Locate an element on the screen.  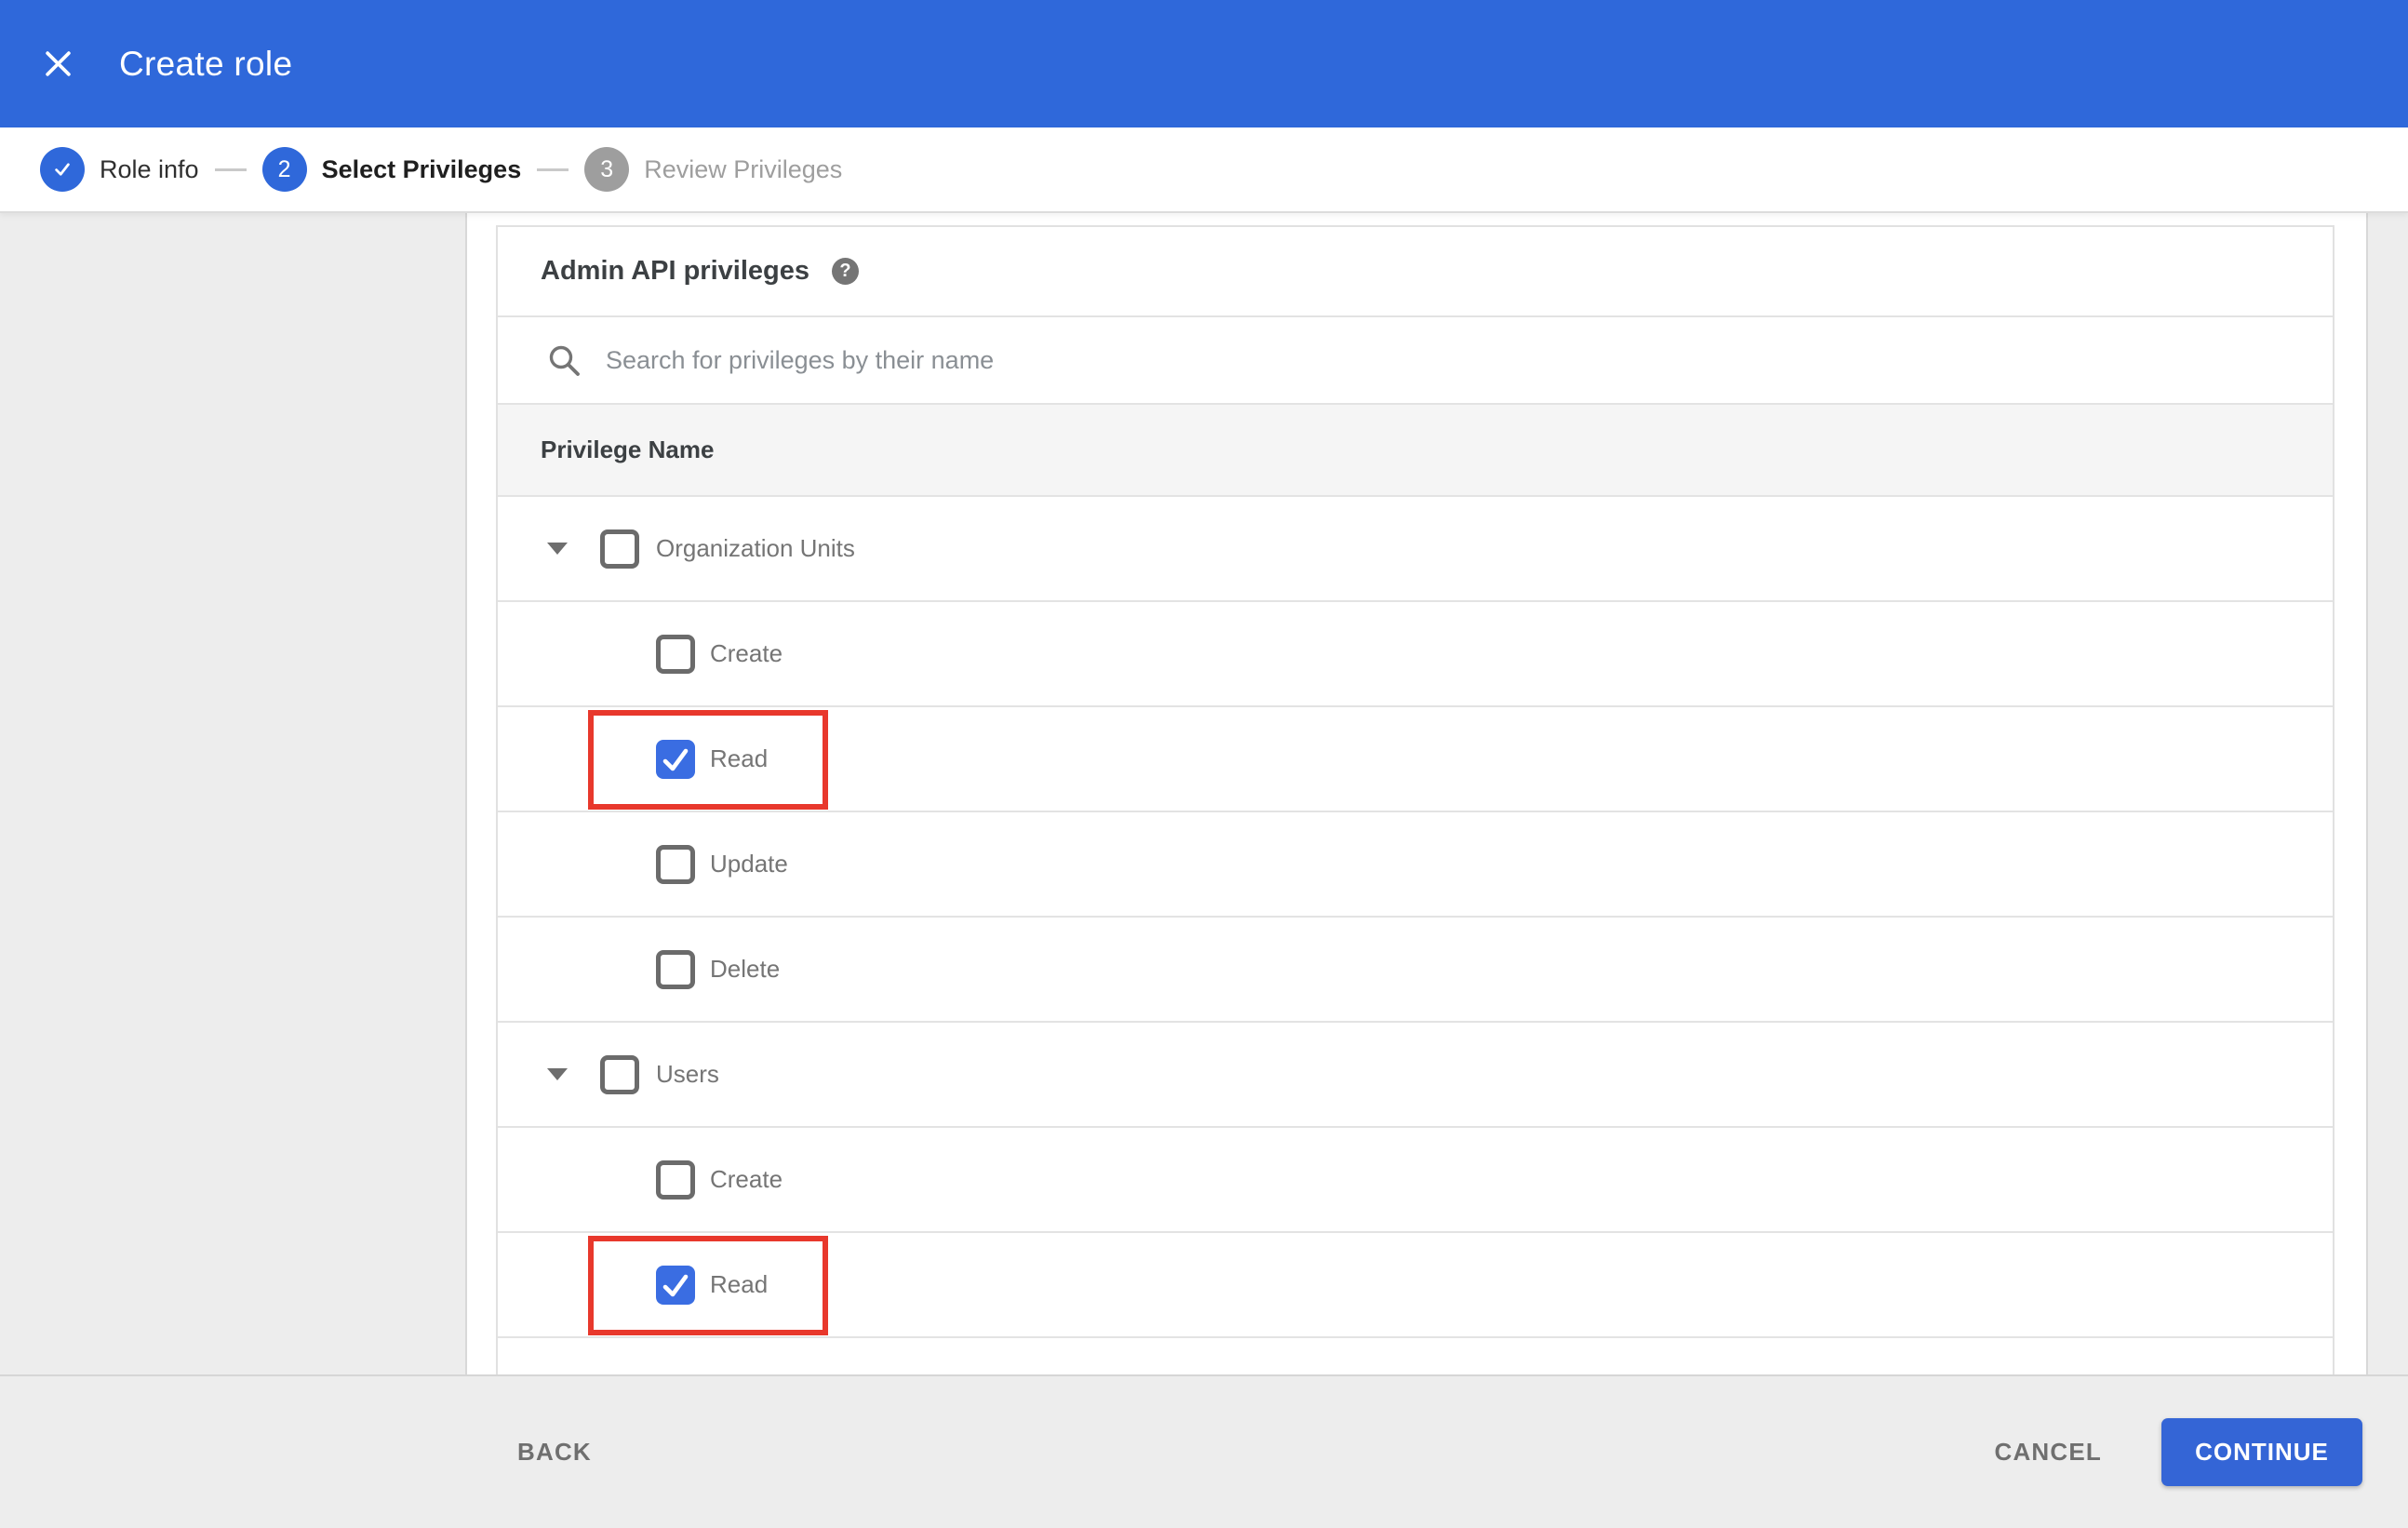
step-select-privileges: 2 Select Privileges is located at coordinates (392, 169).